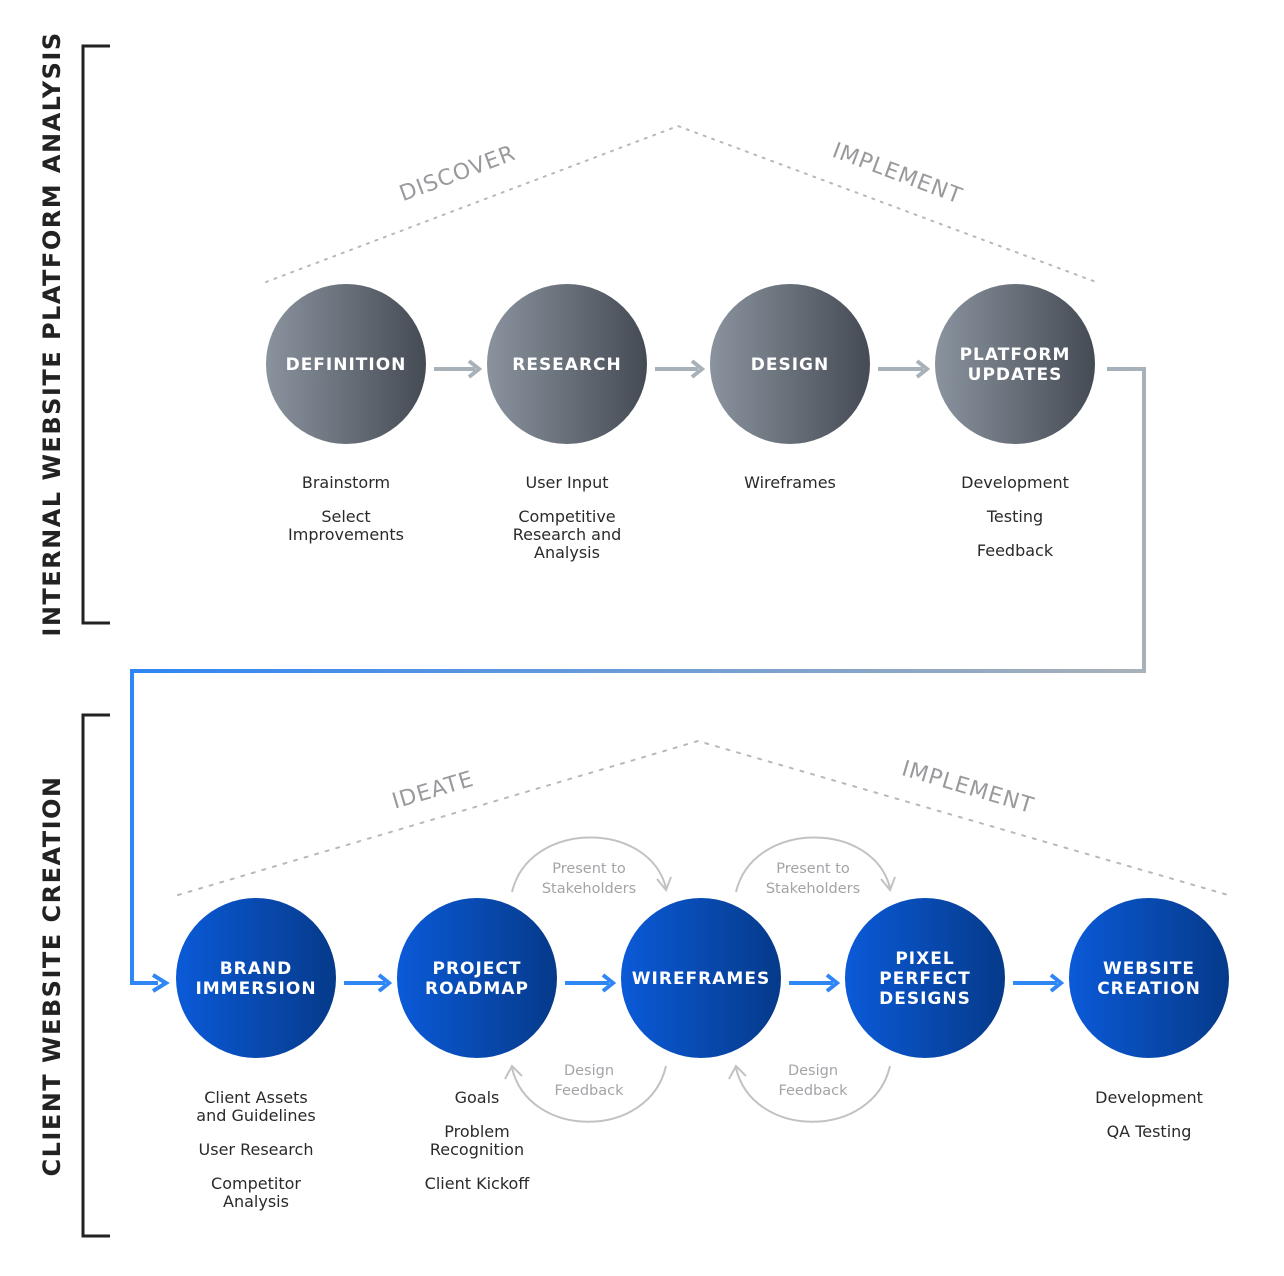 The image size is (1284, 1276). What do you see at coordinates (1149, 1131) in the screenshot?
I see `client-step-detail: QA Testing` at bounding box center [1149, 1131].